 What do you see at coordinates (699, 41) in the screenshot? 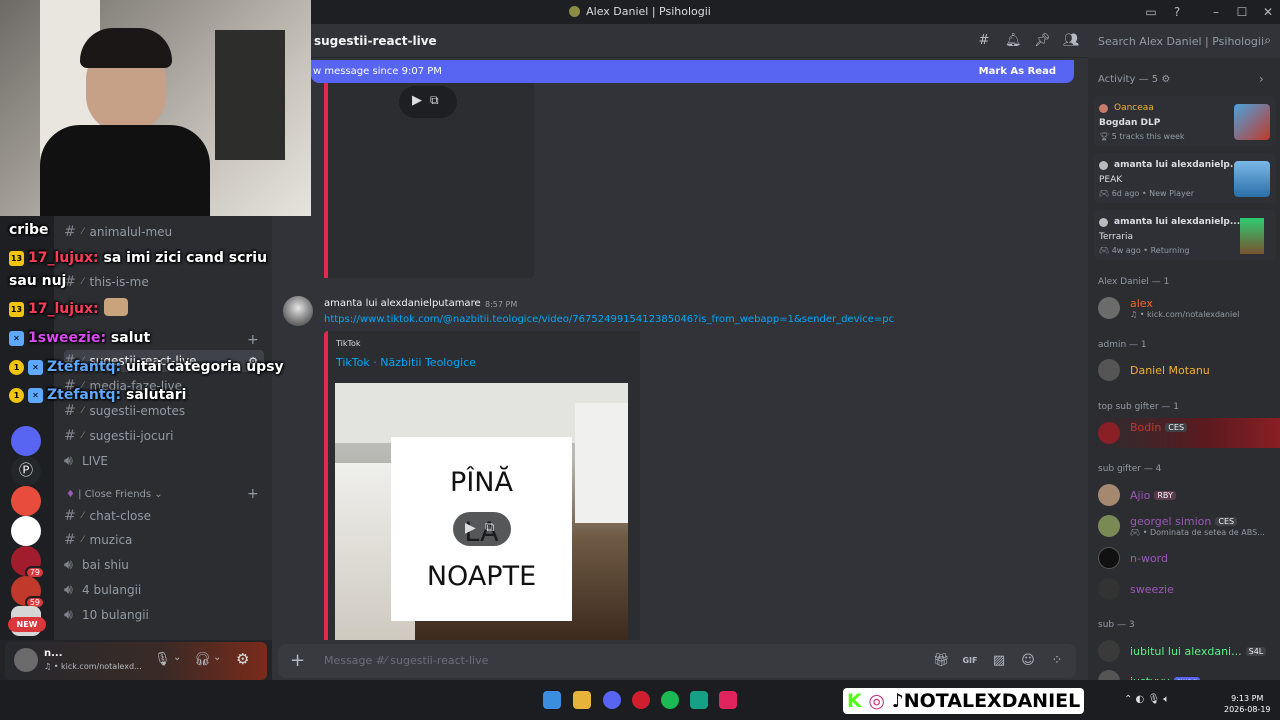
I see `channel-header: sugestii-react-live # 🔔︎ 📌︎ 👥︎` at bounding box center [699, 41].